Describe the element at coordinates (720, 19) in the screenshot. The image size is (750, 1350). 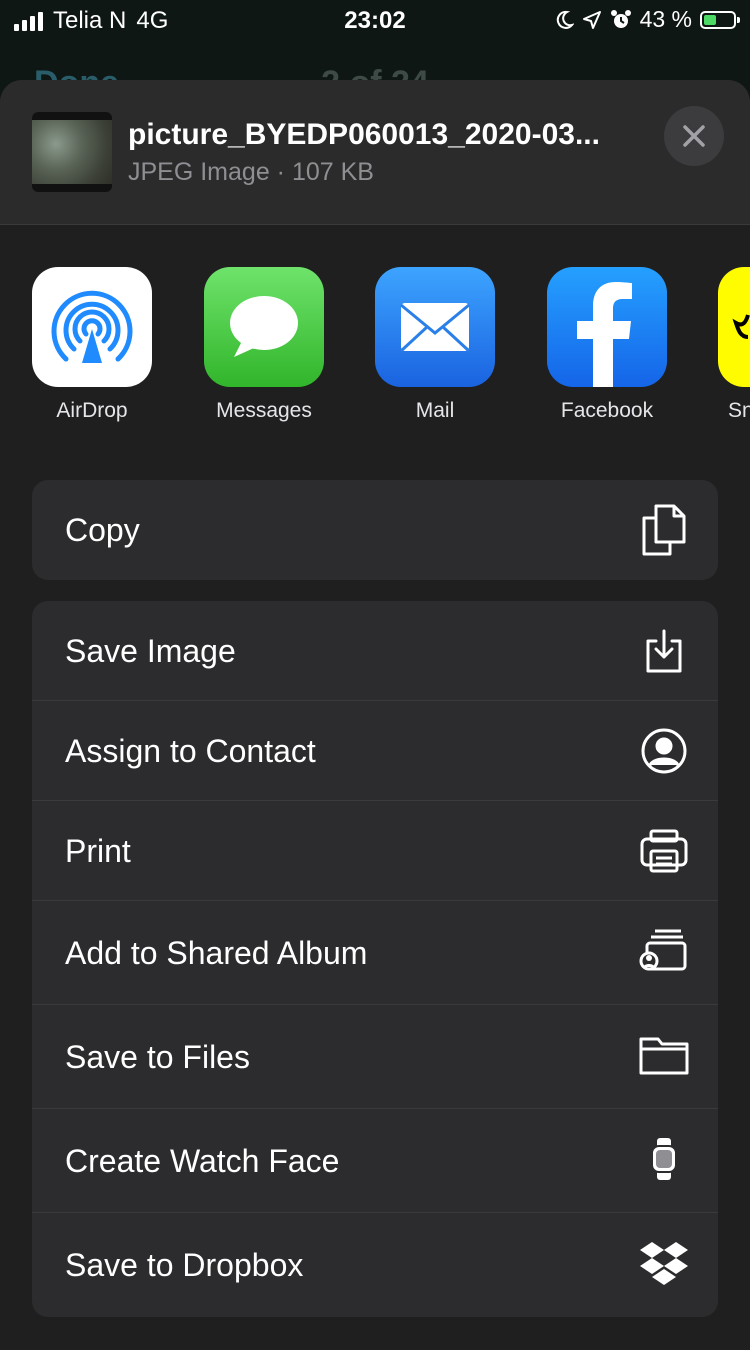
I see `battery-icon` at that location.